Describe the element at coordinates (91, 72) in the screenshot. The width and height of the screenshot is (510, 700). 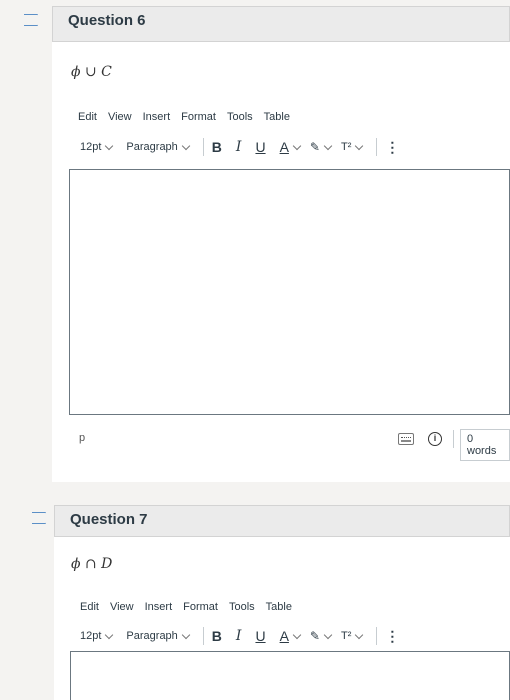
I see `question-6-expression: ϕ ∪ C` at that location.